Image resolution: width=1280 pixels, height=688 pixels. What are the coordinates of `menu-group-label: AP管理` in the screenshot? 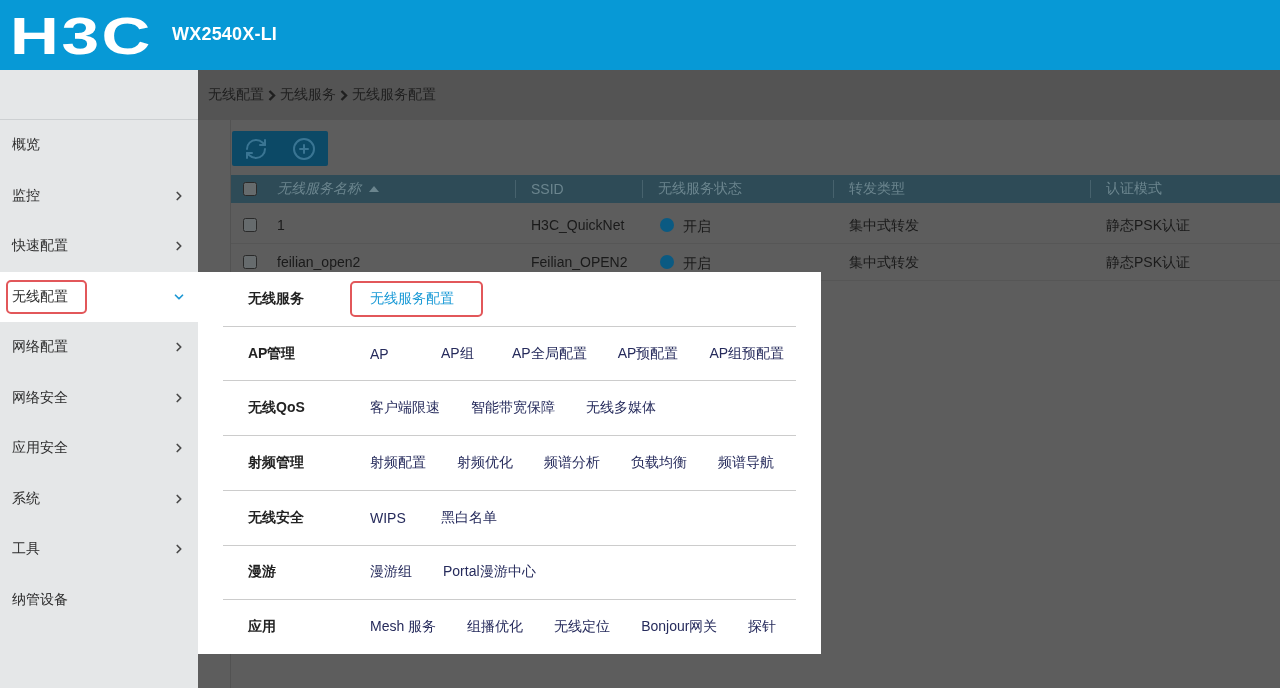 It's located at (272, 353).